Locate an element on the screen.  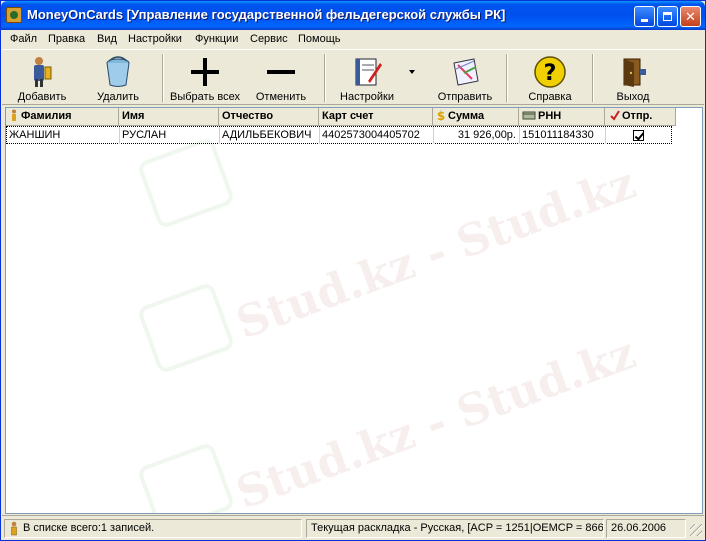
sent-checkbox is located at coordinates (638, 135).